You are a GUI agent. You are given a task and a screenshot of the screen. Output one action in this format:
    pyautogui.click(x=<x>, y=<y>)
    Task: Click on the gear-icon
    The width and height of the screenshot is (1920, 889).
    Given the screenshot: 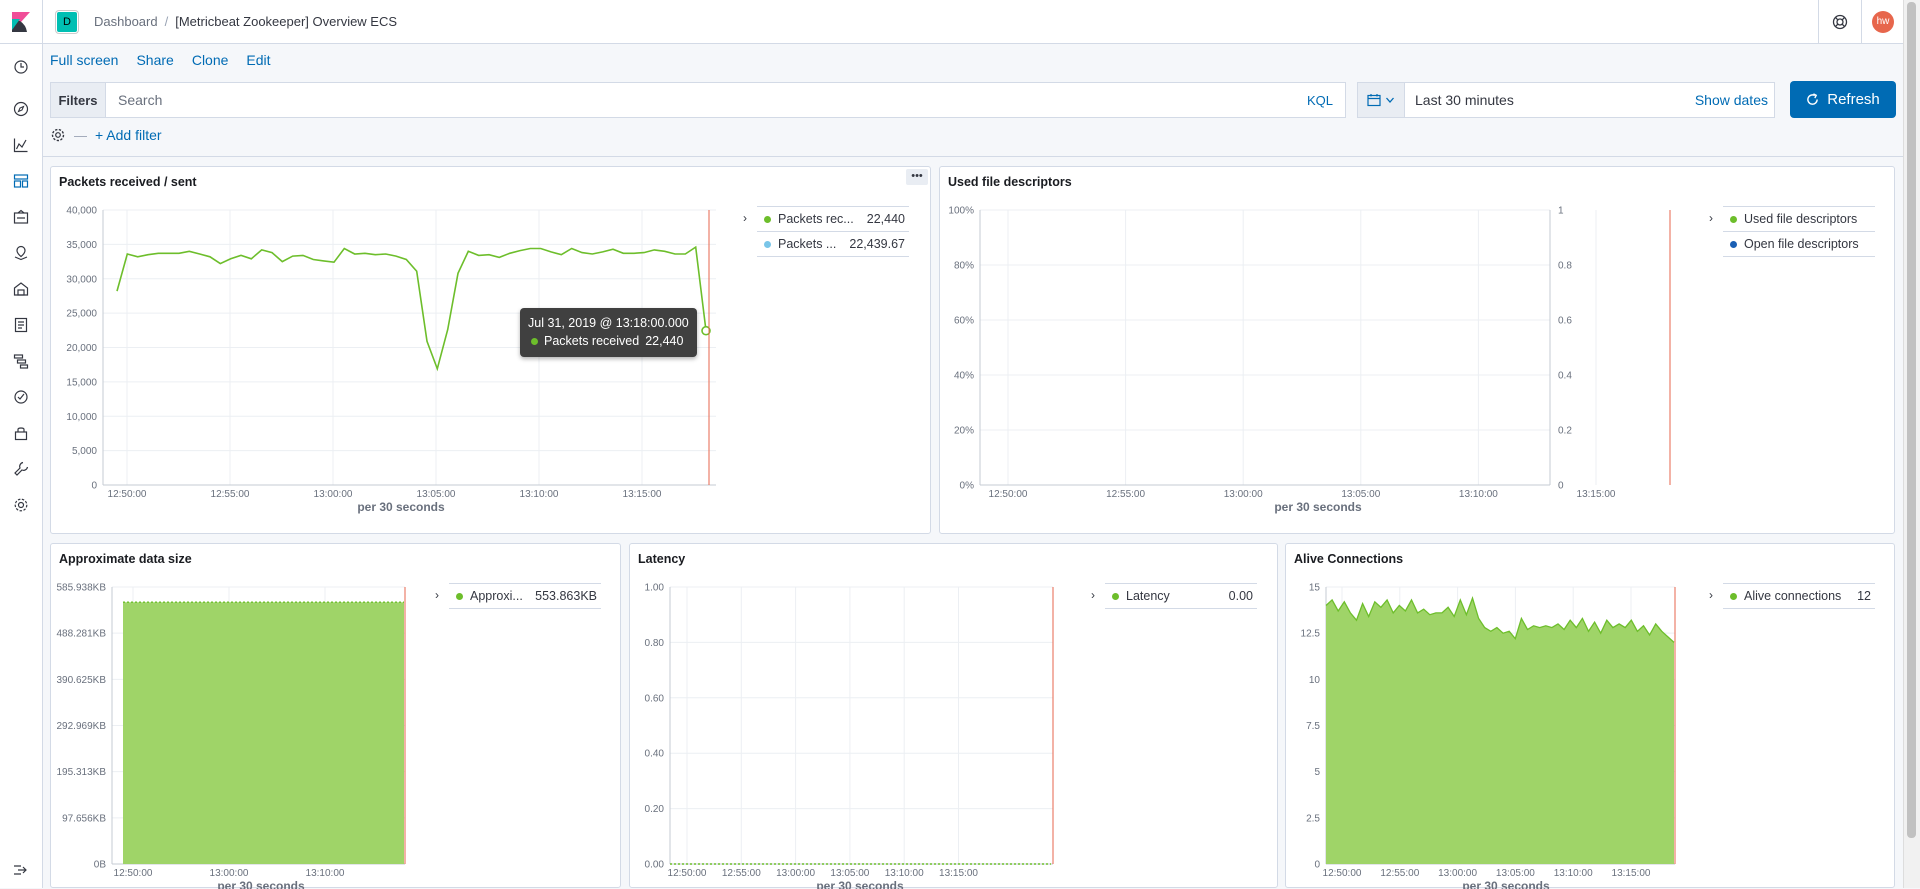 What is the action you would take?
    pyautogui.click(x=58, y=135)
    